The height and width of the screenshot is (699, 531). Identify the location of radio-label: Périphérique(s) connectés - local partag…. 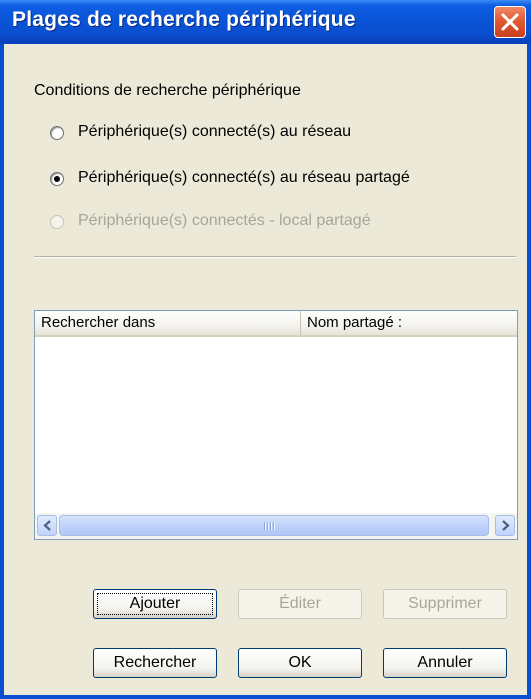
(224, 220).